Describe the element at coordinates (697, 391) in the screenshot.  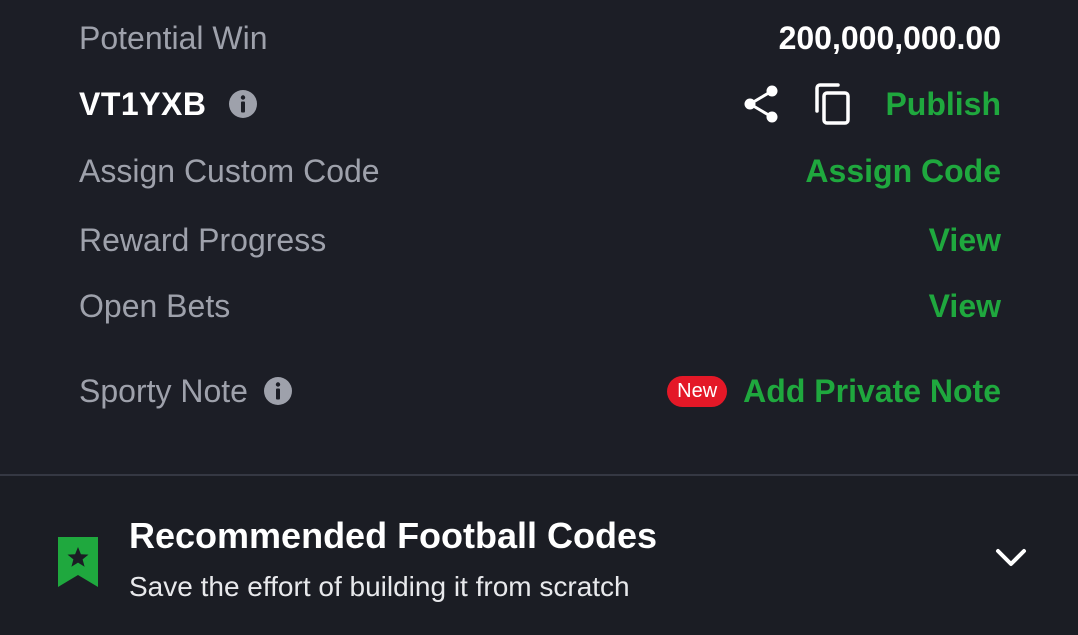
I see `new-badge: New` at that location.